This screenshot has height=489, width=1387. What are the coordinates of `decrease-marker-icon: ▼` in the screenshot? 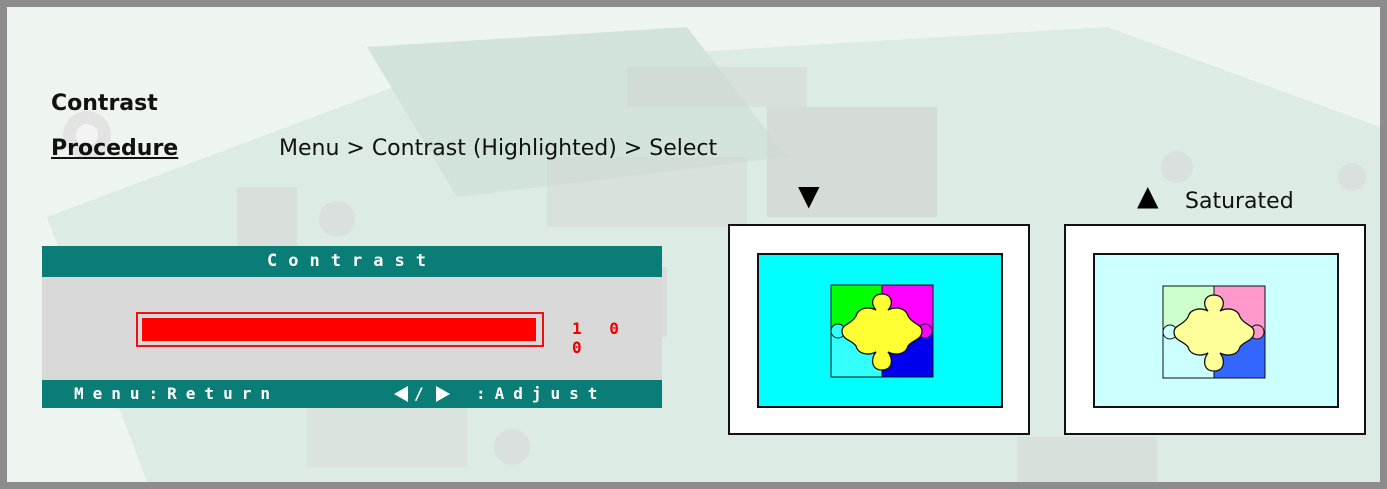 It's located at (809, 195).